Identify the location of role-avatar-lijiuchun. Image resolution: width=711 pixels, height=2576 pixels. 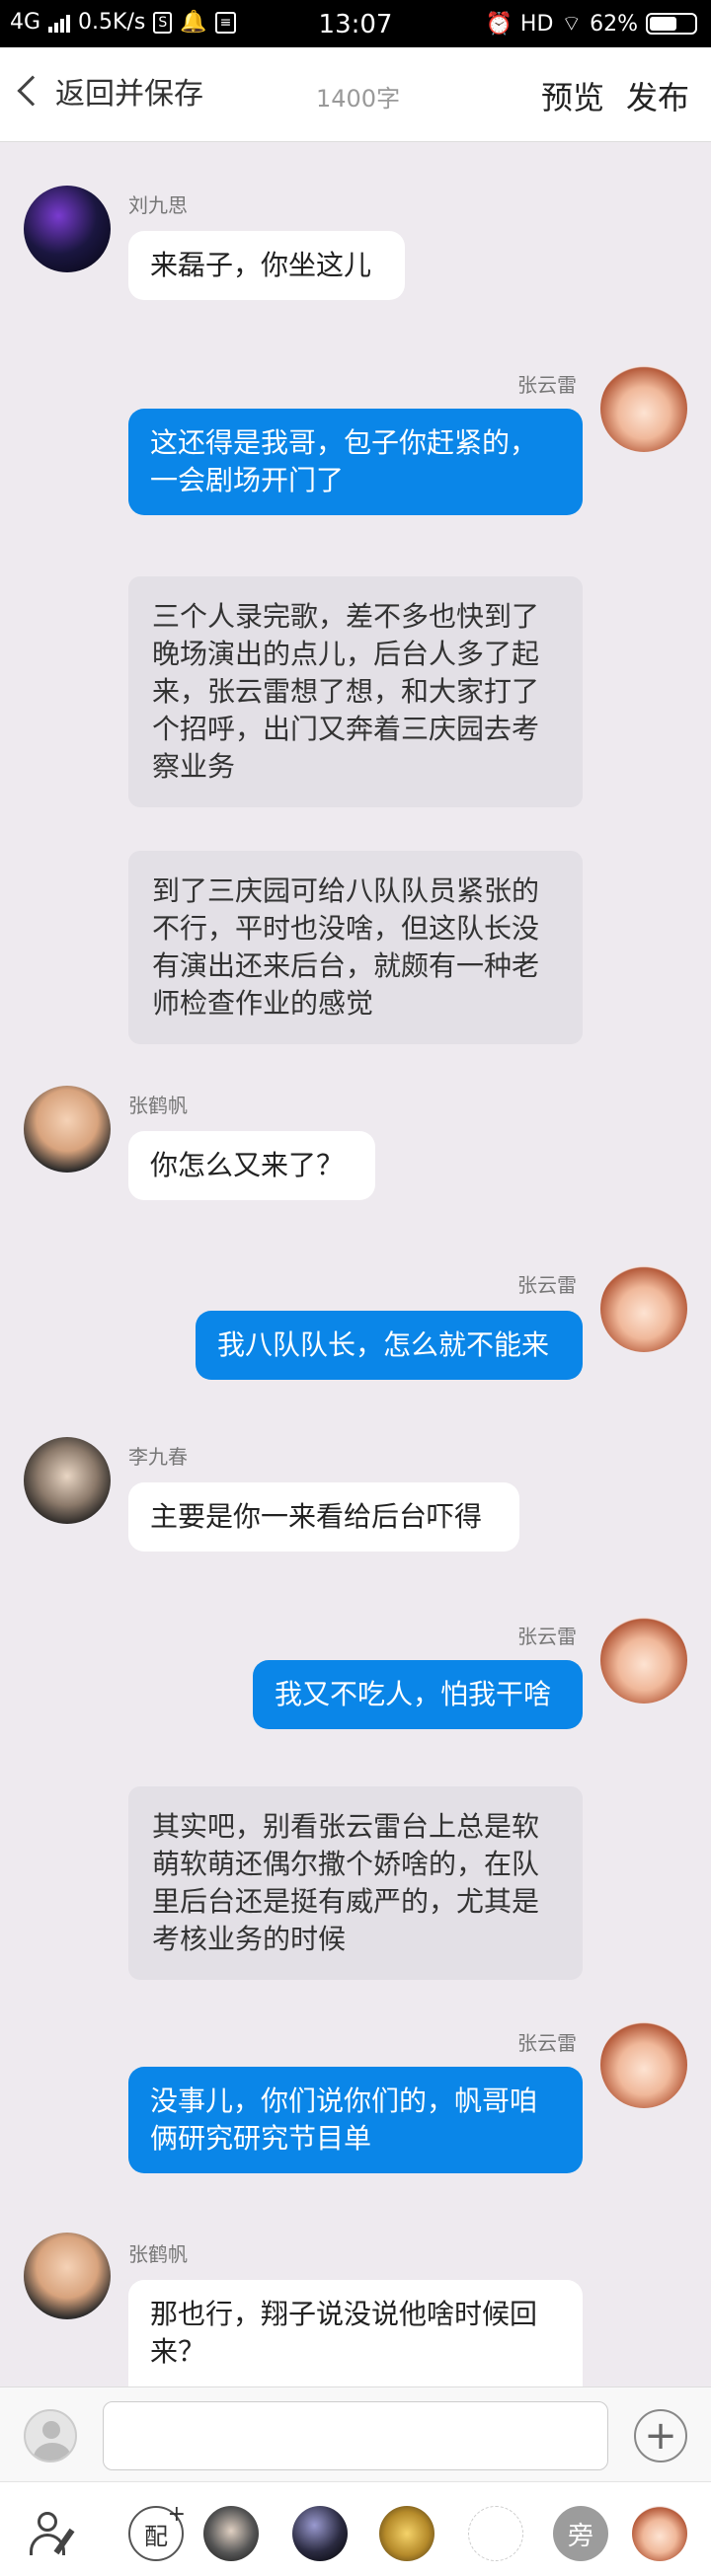
(231, 2533).